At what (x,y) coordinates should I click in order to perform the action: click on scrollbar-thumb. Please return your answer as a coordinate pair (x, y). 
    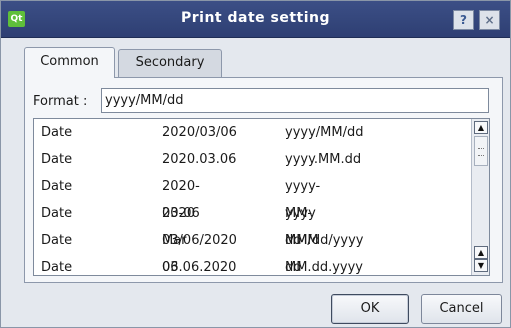
    Looking at the image, I should click on (481, 151).